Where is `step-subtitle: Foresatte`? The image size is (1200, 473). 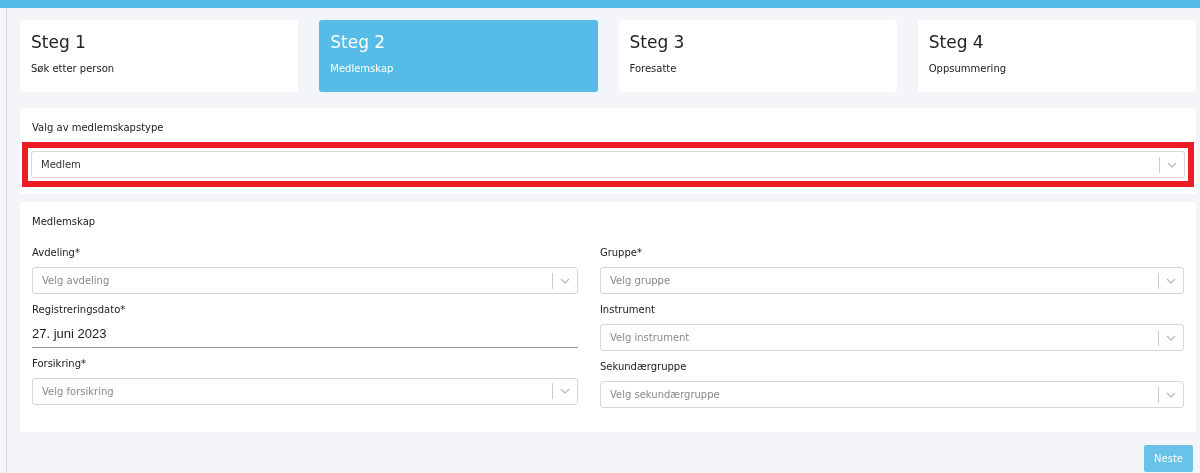
step-subtitle: Foresatte is located at coordinates (653, 69).